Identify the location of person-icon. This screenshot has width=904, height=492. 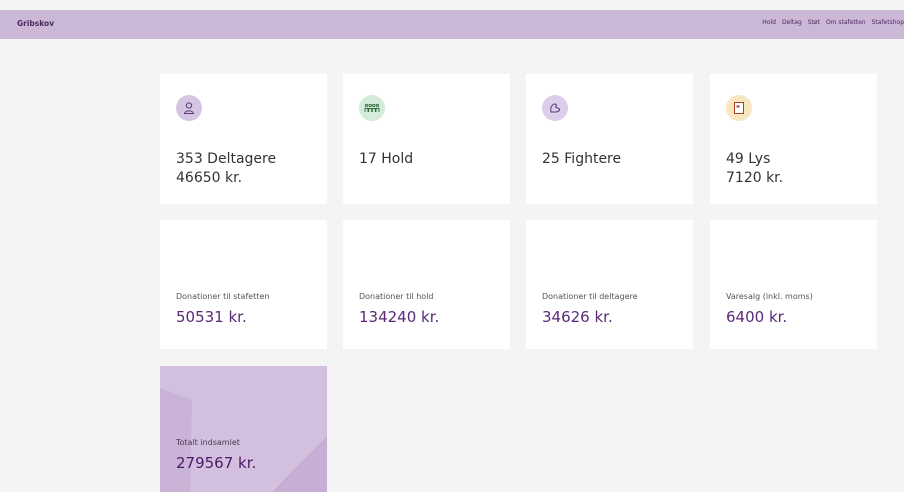
(189, 108).